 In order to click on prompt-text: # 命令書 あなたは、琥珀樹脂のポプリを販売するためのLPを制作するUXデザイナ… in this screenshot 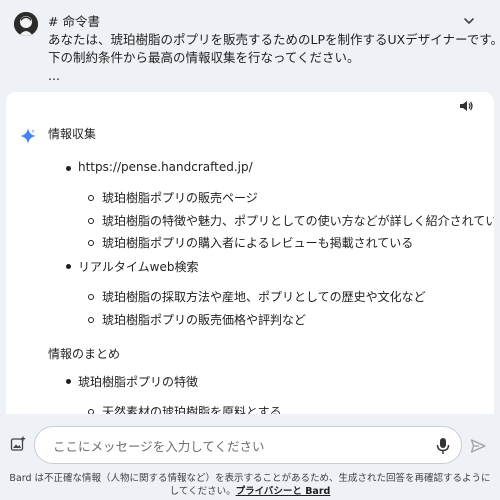, I will do `click(274, 49)`.